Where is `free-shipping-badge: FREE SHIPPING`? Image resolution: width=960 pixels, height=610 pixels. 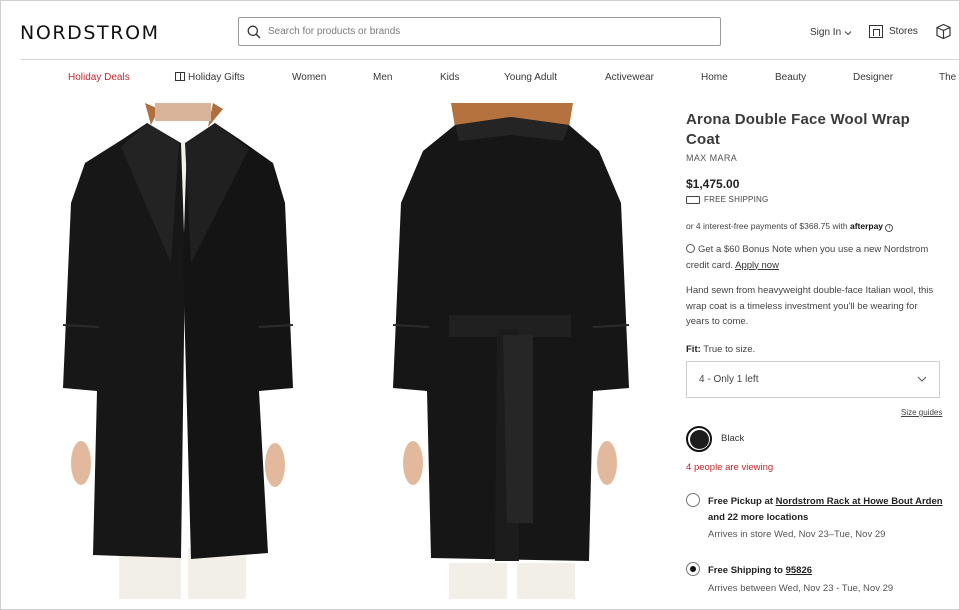
free-shipping-badge: FREE SHIPPING is located at coordinates (727, 199).